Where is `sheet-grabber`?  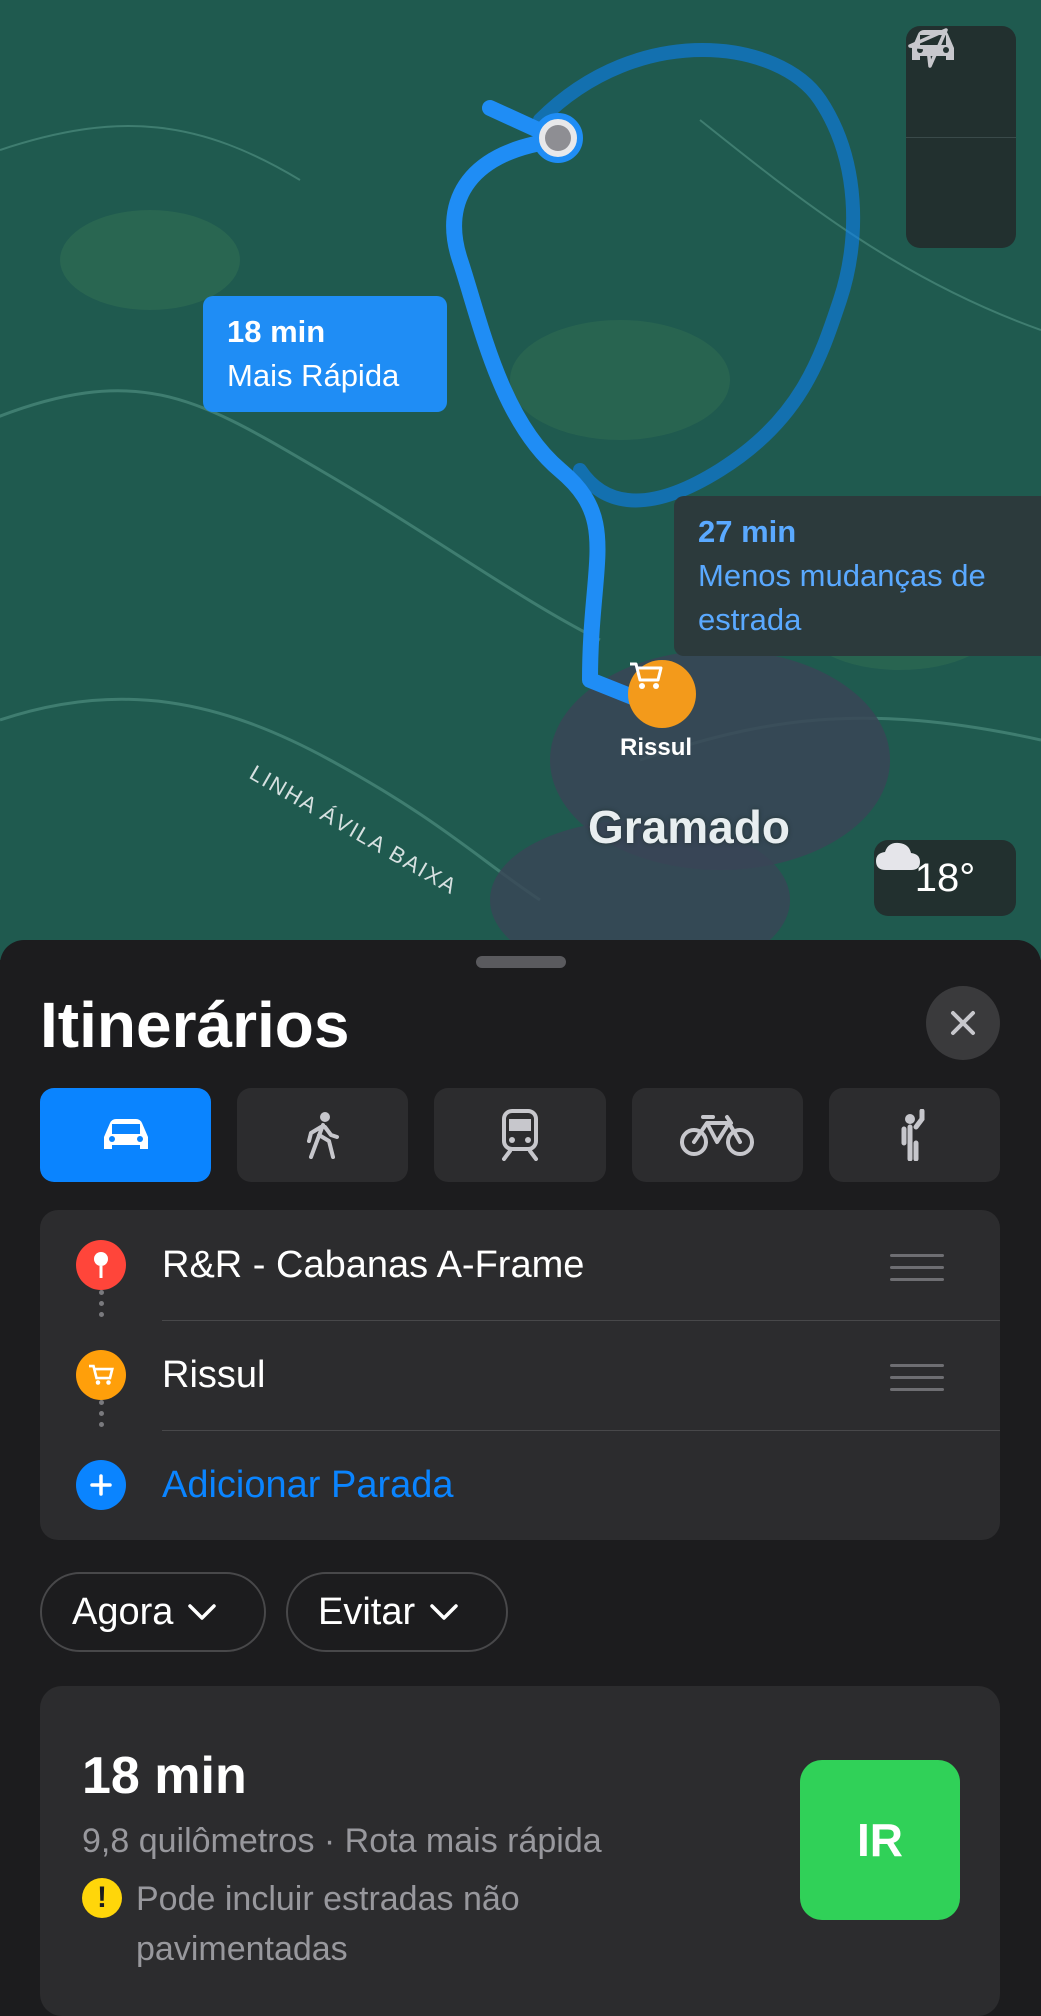
sheet-grabber is located at coordinates (521, 962).